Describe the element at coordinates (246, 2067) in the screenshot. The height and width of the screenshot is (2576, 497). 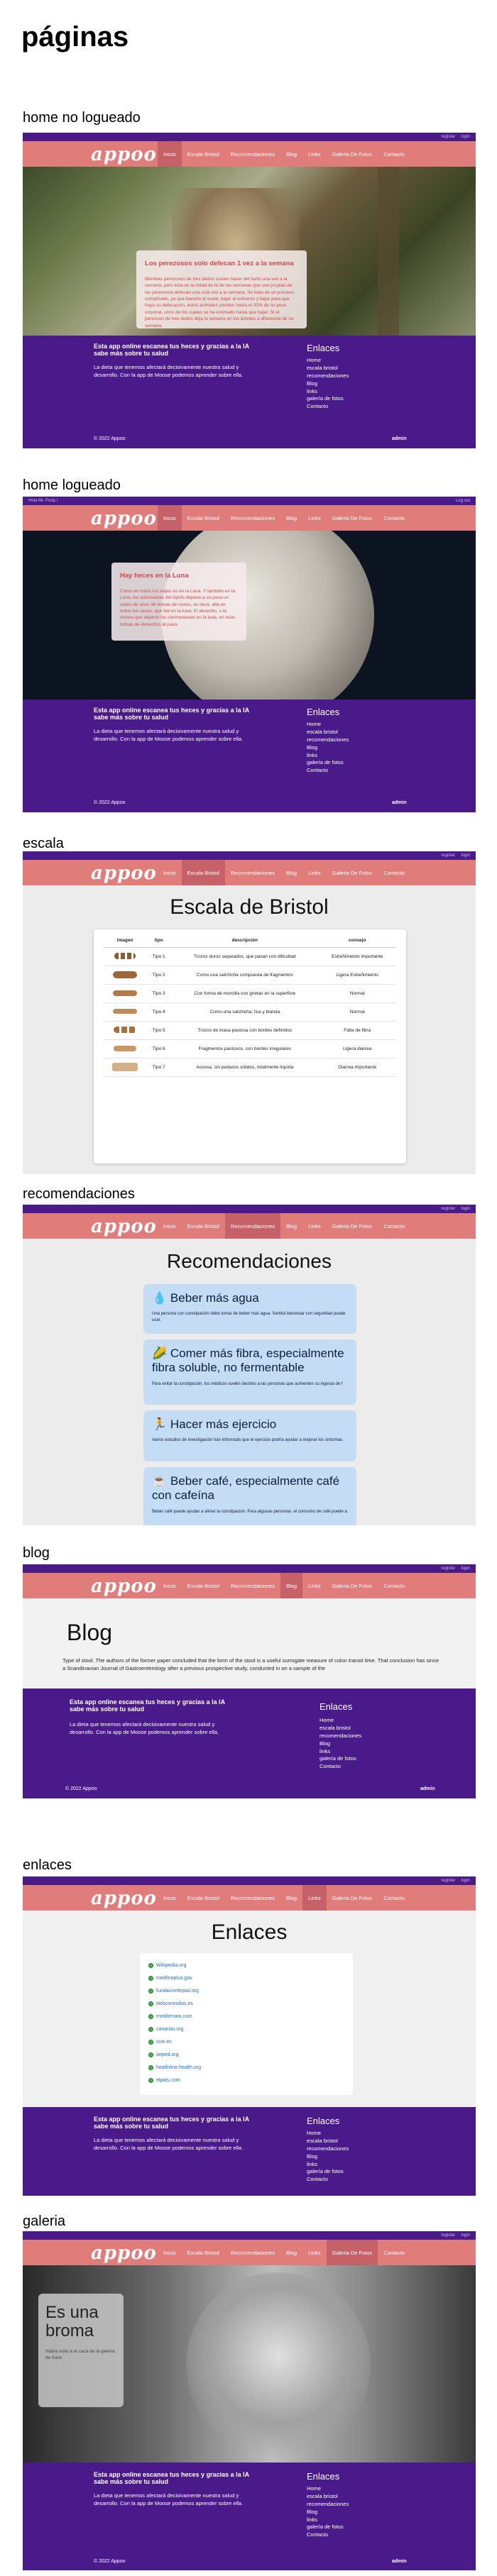
I see `list-item: healthline.health.org` at that location.